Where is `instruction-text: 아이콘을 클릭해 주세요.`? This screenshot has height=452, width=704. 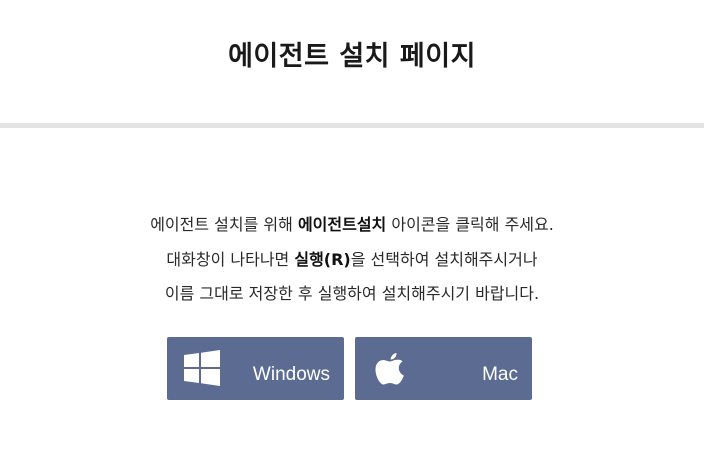
instruction-text: 아이콘을 클릭해 주세요. is located at coordinates (470, 224).